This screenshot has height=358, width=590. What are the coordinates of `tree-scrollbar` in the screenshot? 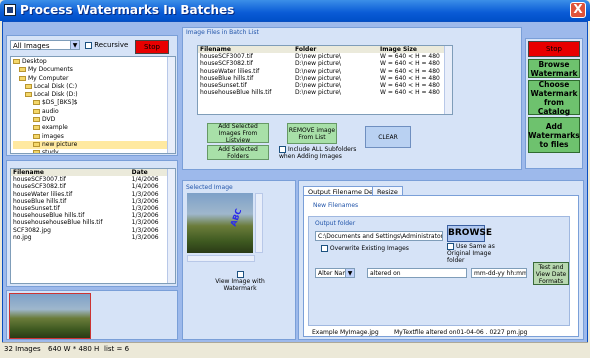 It's located at (171, 105).